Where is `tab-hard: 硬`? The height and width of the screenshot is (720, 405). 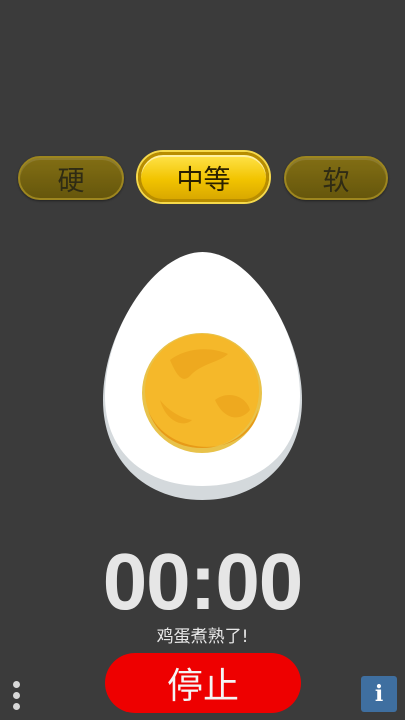
tab-hard: 硬 is located at coordinates (71, 178).